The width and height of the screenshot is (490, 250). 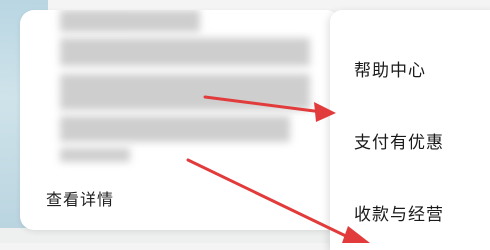 I want to click on menu-item-collection-business: 收款与经营, so click(x=399, y=212).